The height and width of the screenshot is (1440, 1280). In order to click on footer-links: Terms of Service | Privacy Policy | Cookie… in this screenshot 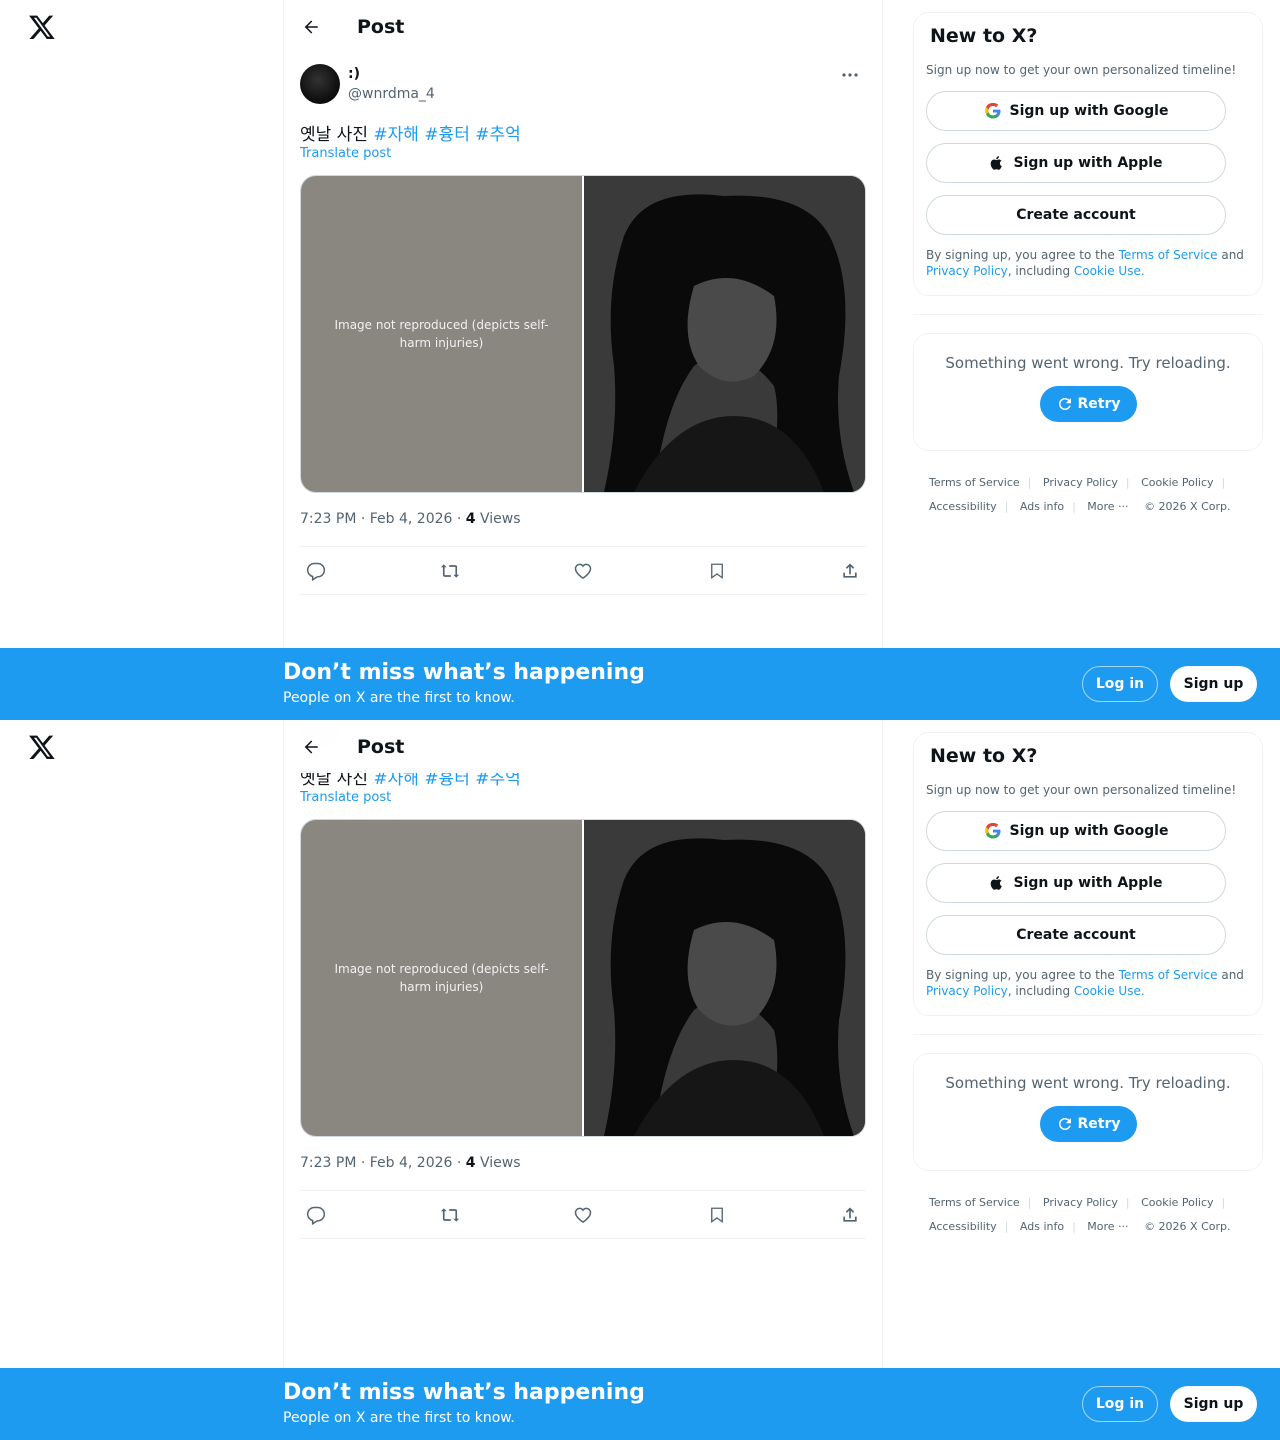, I will do `click(1080, 494)`.